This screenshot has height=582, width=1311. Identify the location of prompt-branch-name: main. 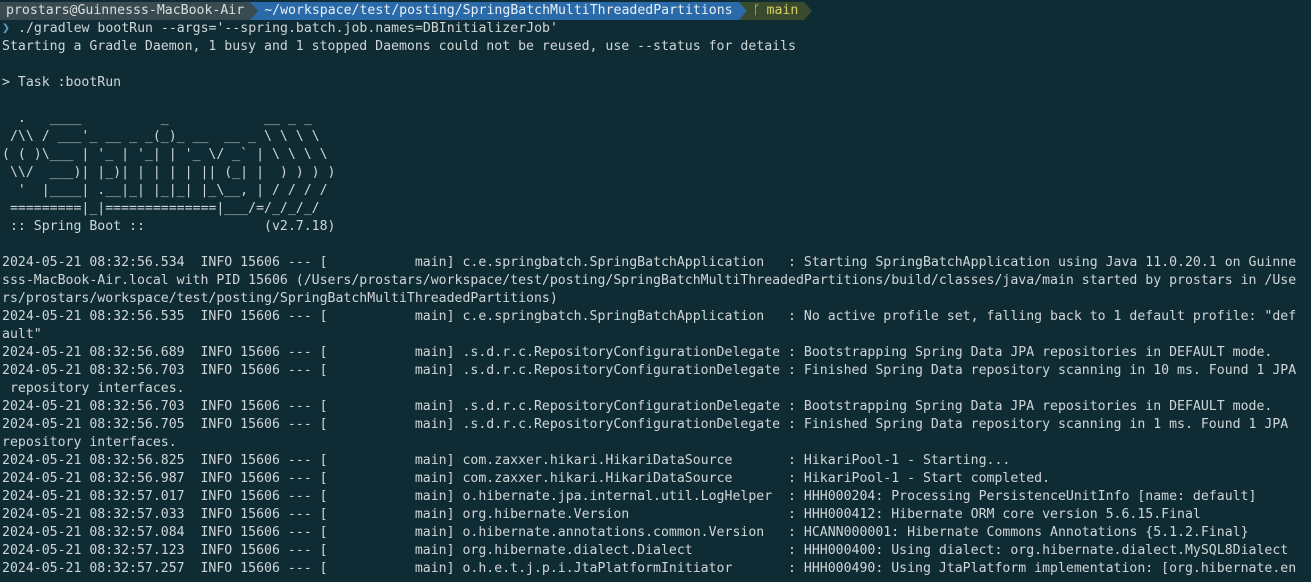
(782, 10).